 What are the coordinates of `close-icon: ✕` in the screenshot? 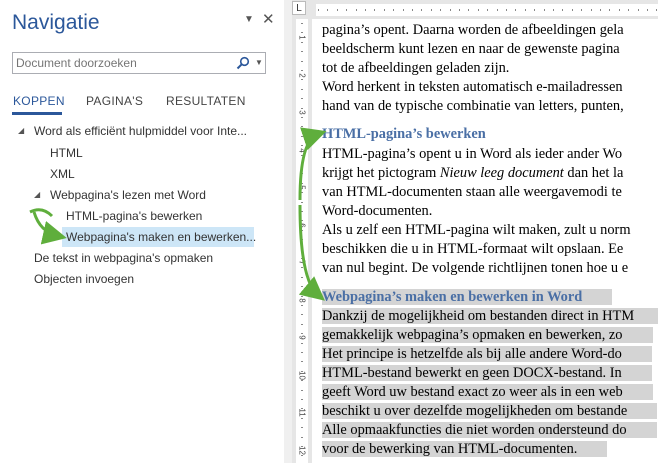 It's located at (268, 19).